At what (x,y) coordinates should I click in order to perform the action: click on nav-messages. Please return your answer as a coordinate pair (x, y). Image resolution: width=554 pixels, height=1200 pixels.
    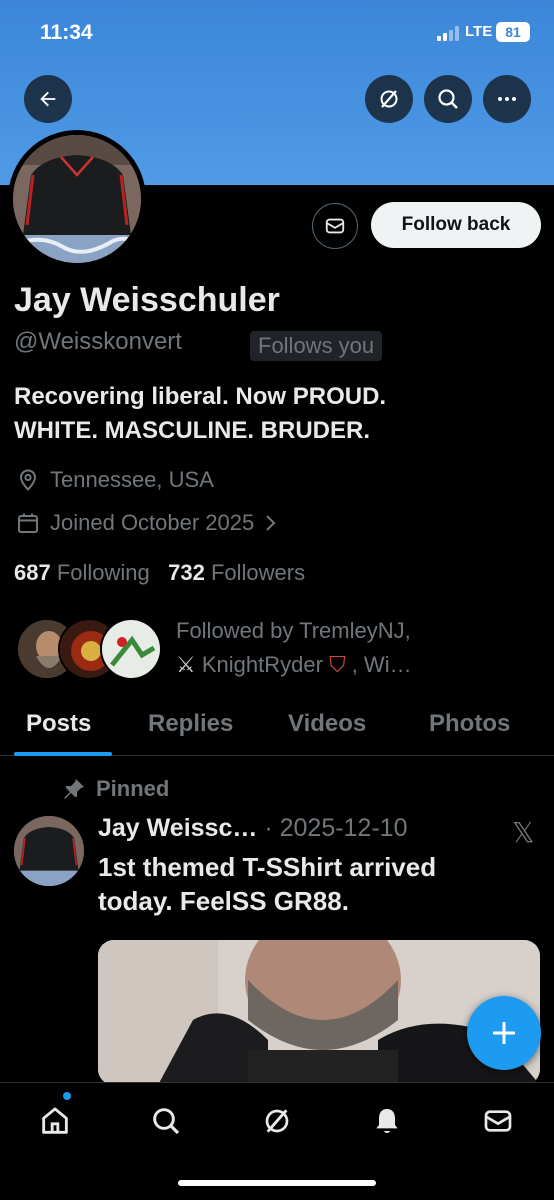
    Looking at the image, I should click on (498, 1121).